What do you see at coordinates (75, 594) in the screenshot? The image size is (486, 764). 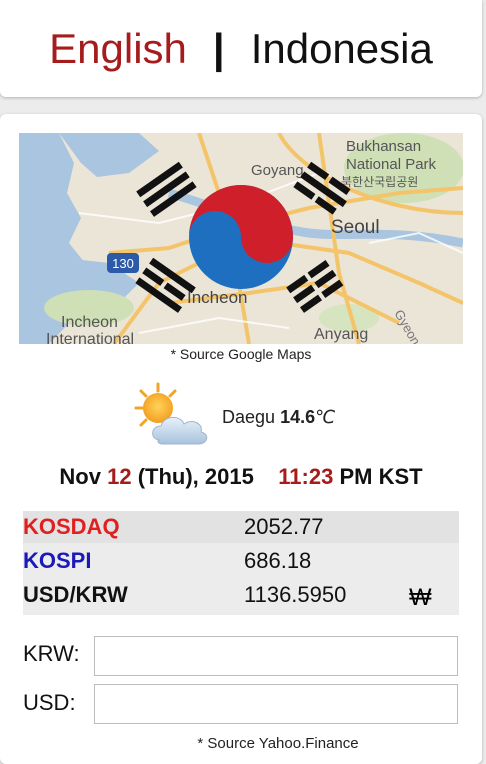 I see `market-name: USD/KRW` at bounding box center [75, 594].